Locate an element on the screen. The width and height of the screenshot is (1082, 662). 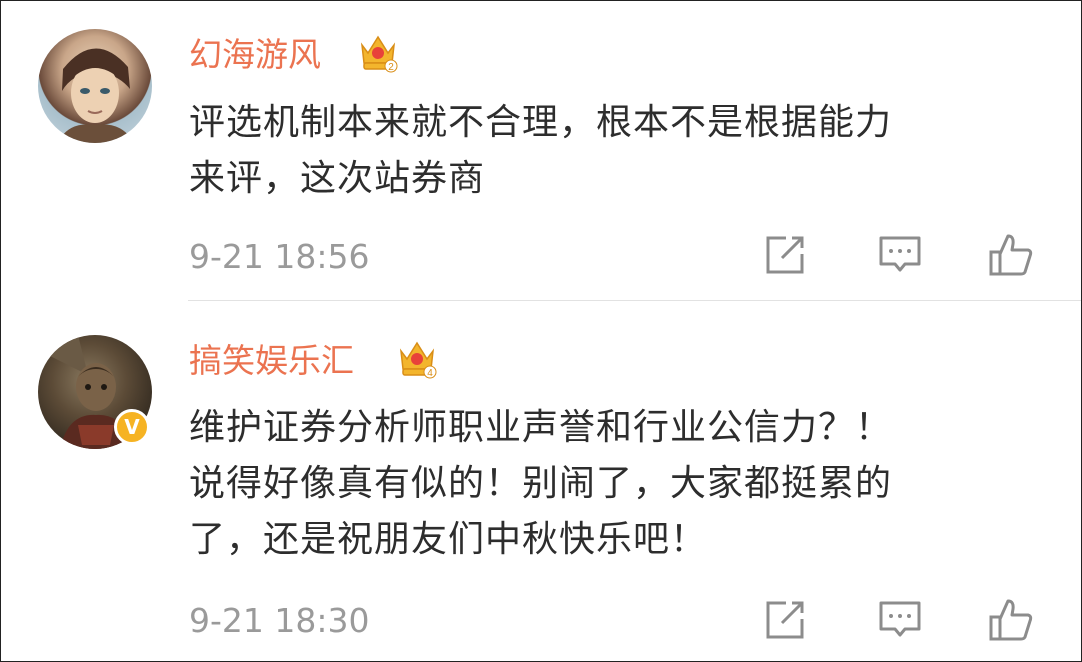
avatar is located at coordinates (95, 86).